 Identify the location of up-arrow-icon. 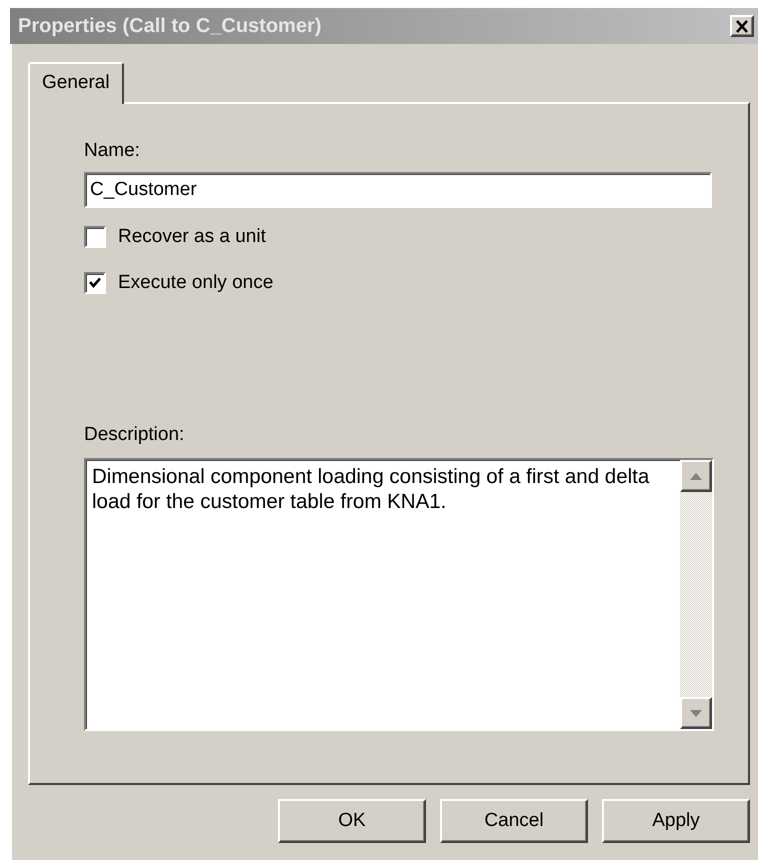
(696, 476).